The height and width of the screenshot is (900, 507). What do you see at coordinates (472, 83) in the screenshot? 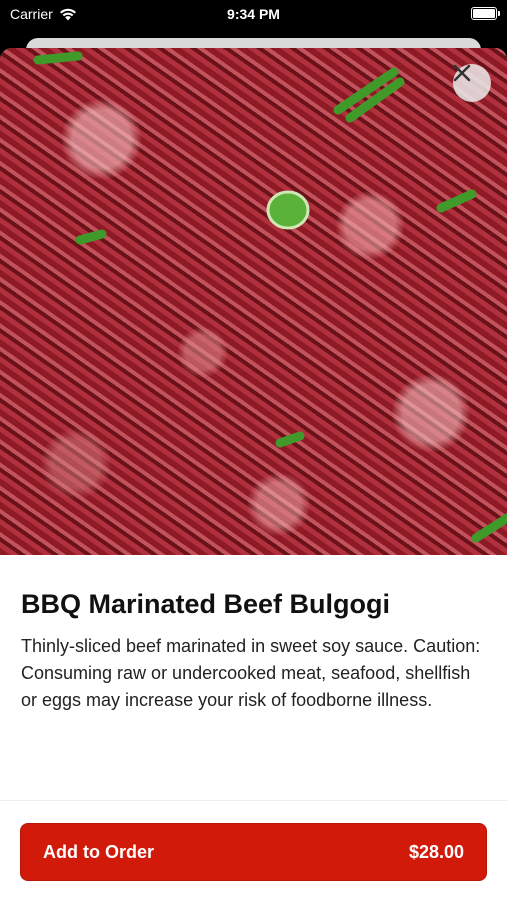
I see `close-button` at bounding box center [472, 83].